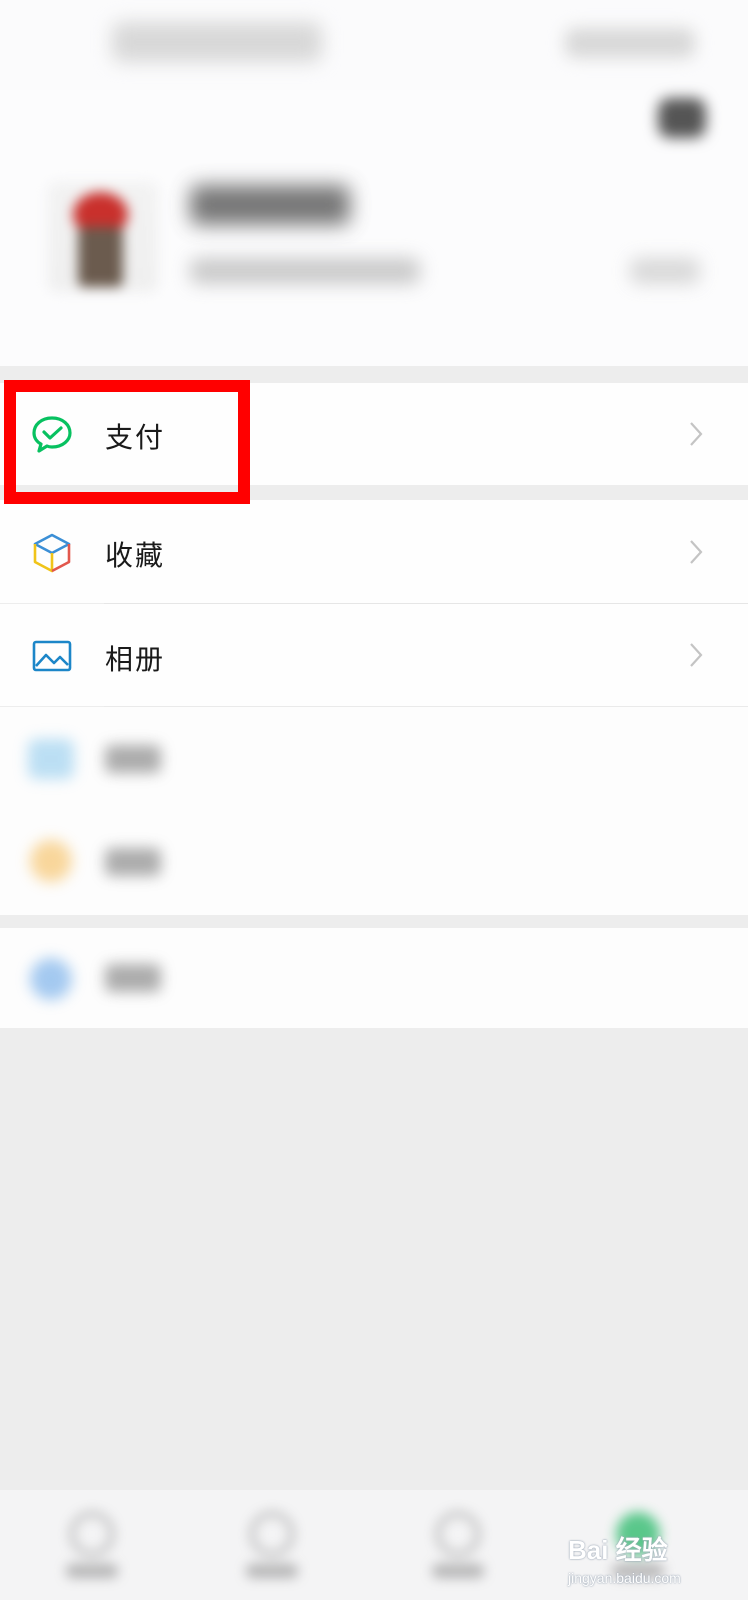  I want to click on tab-discover, so click(458, 1547).